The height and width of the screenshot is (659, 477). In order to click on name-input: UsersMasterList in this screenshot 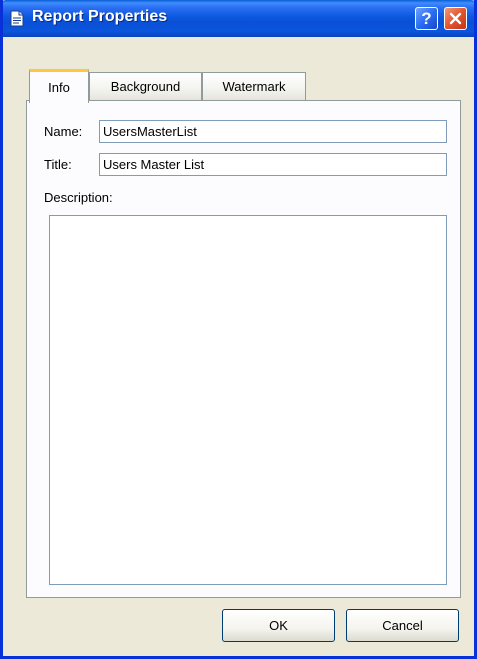, I will do `click(273, 131)`.